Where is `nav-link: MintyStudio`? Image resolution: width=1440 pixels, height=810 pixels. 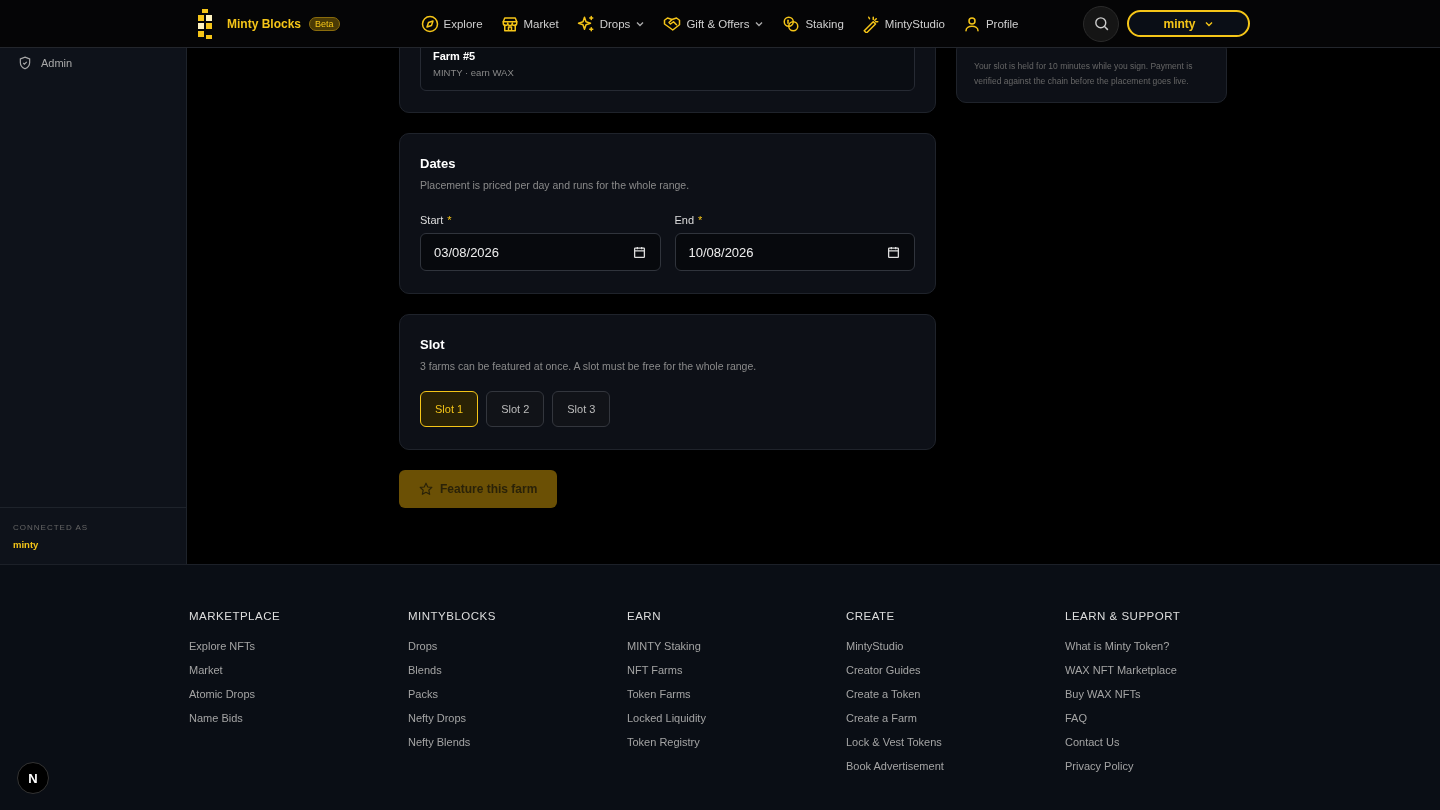 nav-link: MintyStudio is located at coordinates (903, 23).